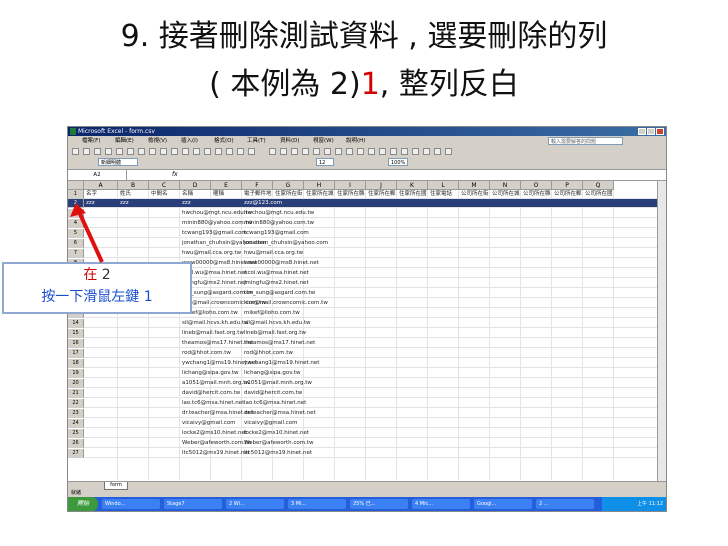 This screenshot has width=728, height=546. Describe the element at coordinates (268, 353) in the screenshot. I see `cell: rod@hhot.com.tw` at that location.